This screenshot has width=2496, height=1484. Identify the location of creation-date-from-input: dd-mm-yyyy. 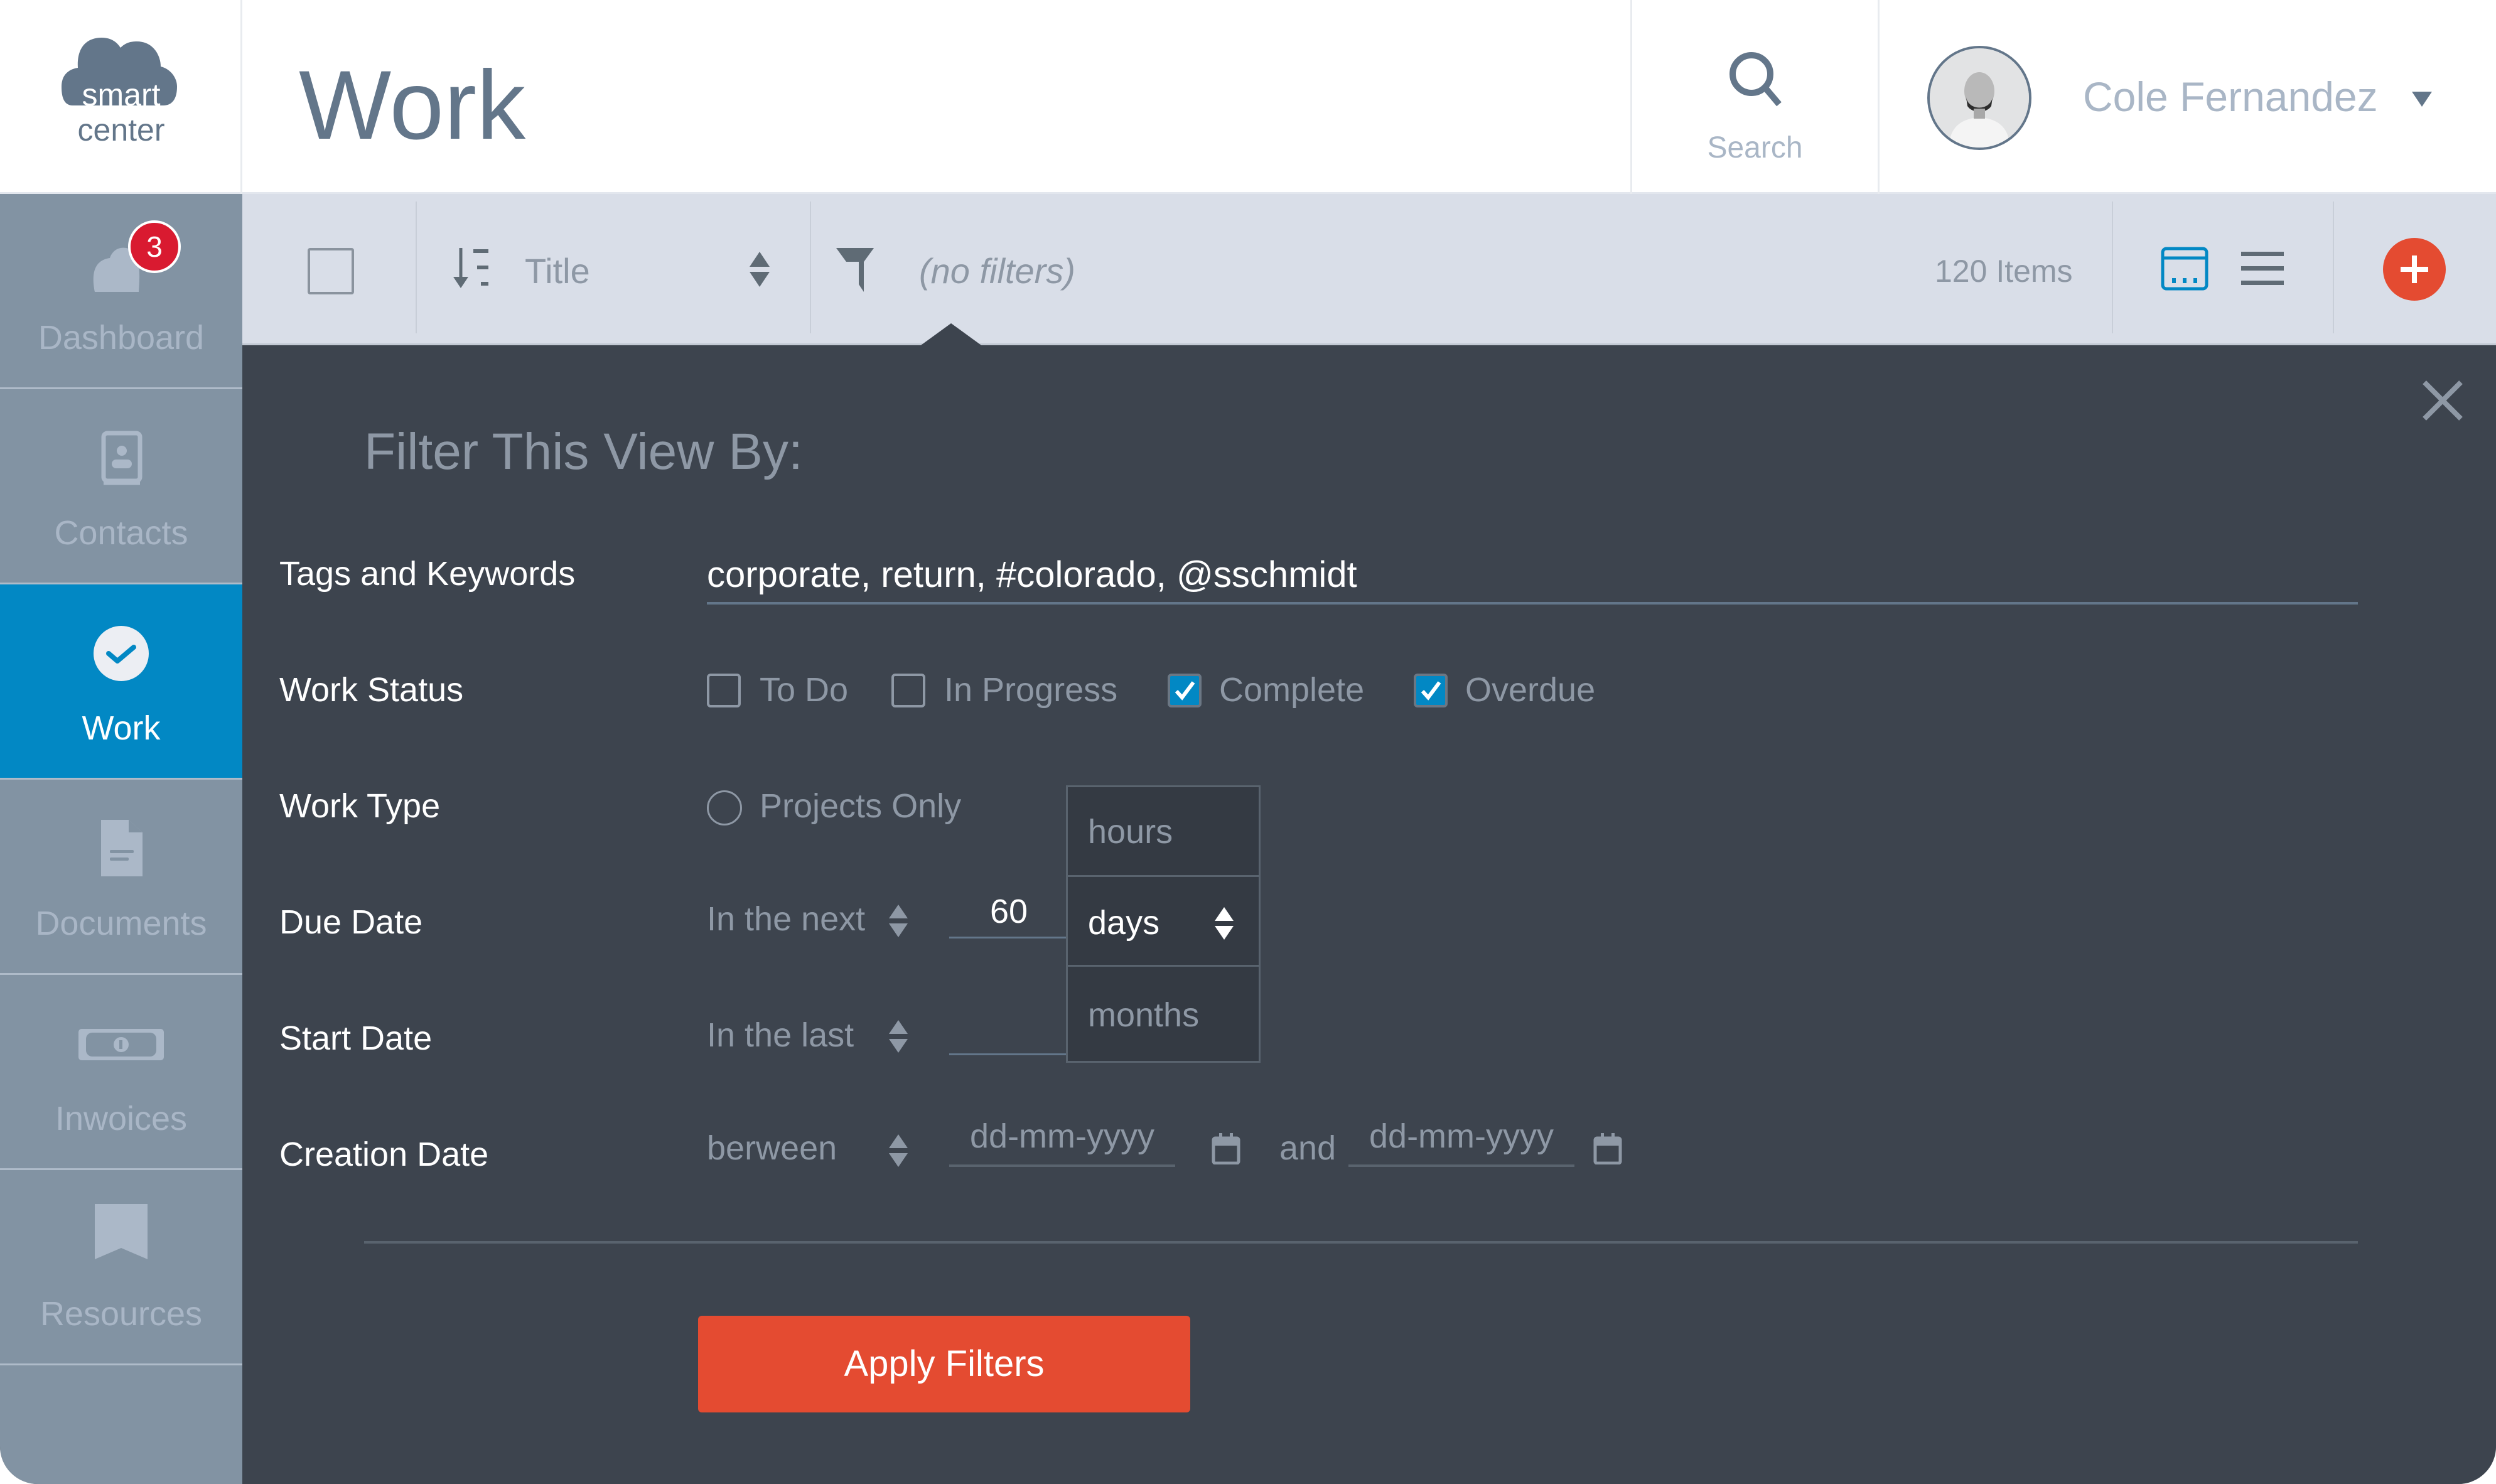
(1062, 1142).